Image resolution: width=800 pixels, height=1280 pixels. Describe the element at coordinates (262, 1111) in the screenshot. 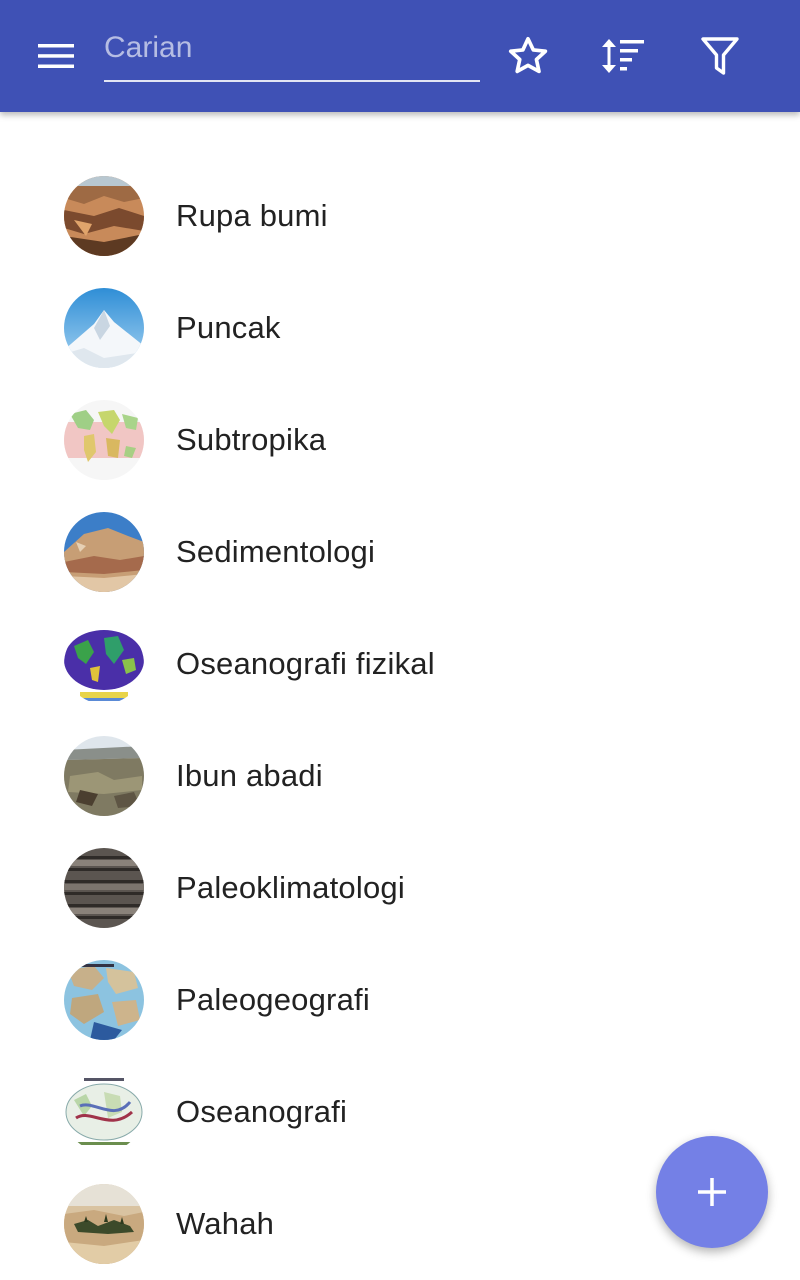

I see `list-item-label: Oseanografi` at that location.